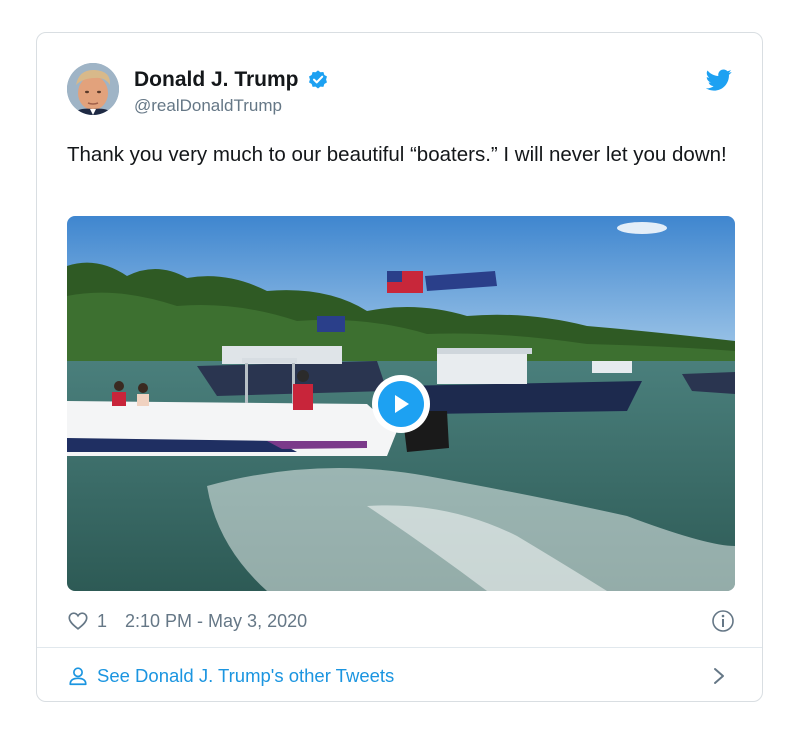 This screenshot has height=741, width=799. I want to click on like-count: 1, so click(102, 621).